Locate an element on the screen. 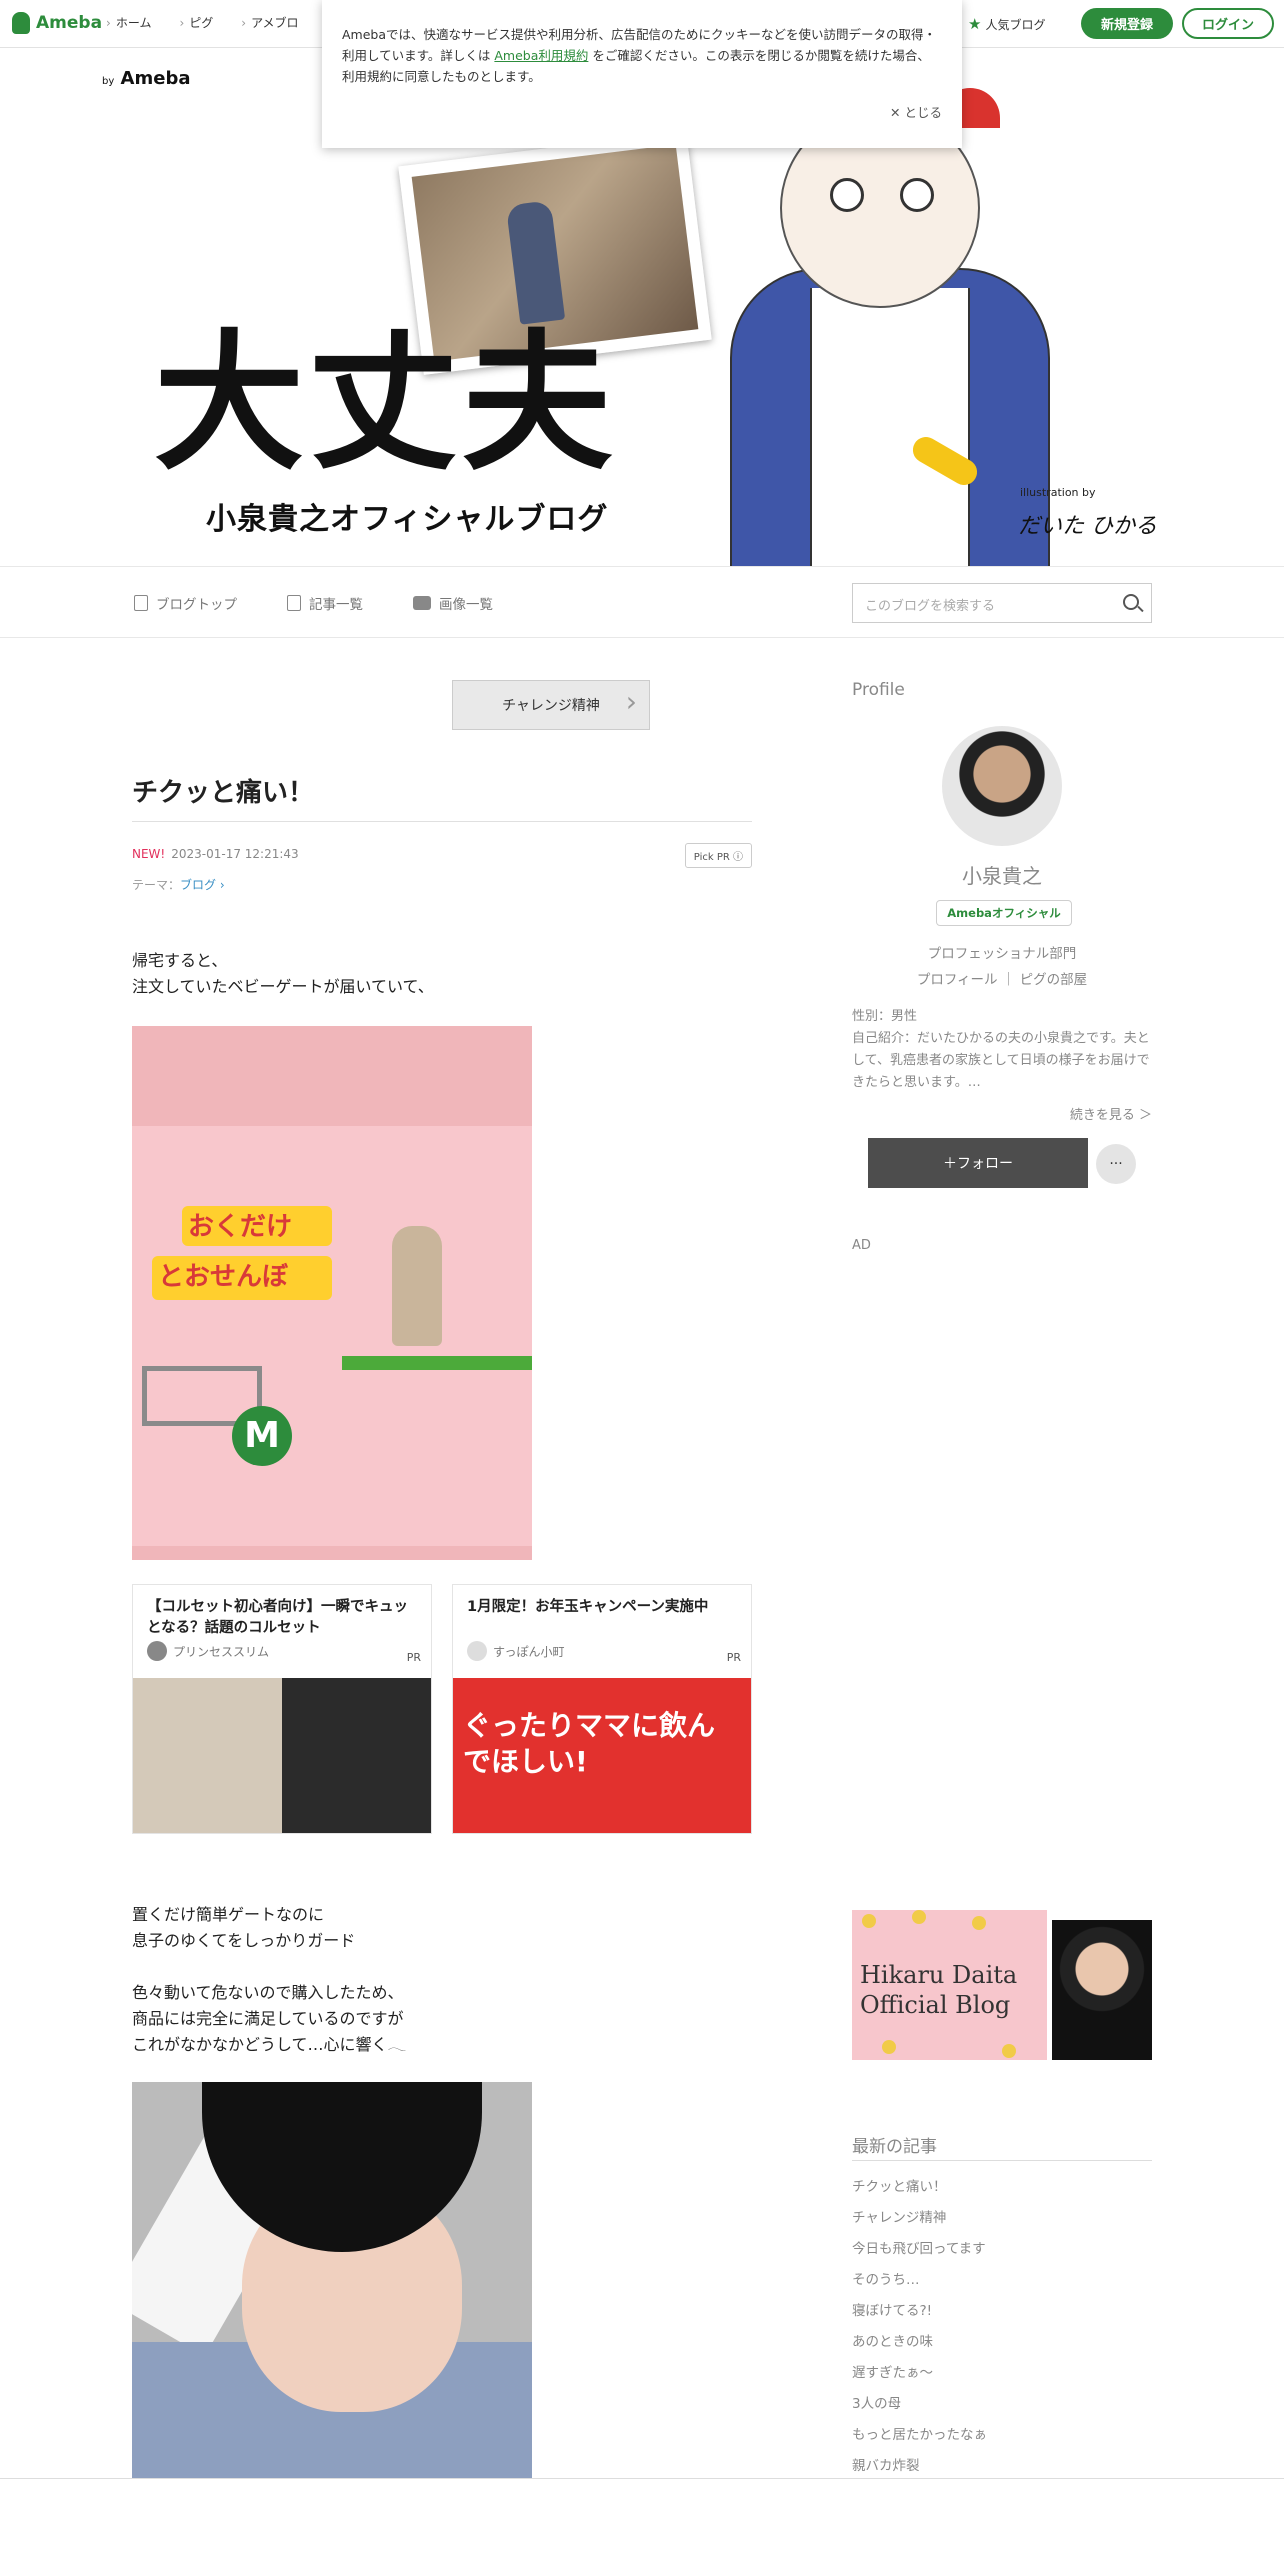 The image size is (1284, 2568). article-list-link: 記事一覧 is located at coordinates (325, 603).